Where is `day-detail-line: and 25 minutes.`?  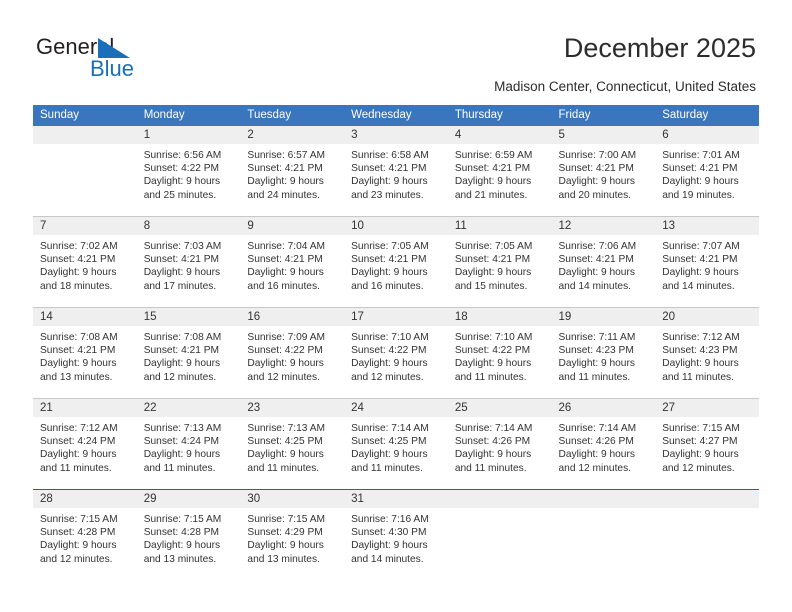
day-detail-line: and 25 minutes. is located at coordinates (180, 195).